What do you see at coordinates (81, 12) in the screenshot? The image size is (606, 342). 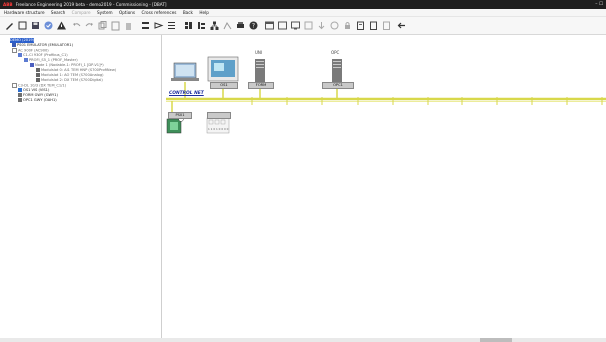 I see `menu-compare: Compare` at bounding box center [81, 12].